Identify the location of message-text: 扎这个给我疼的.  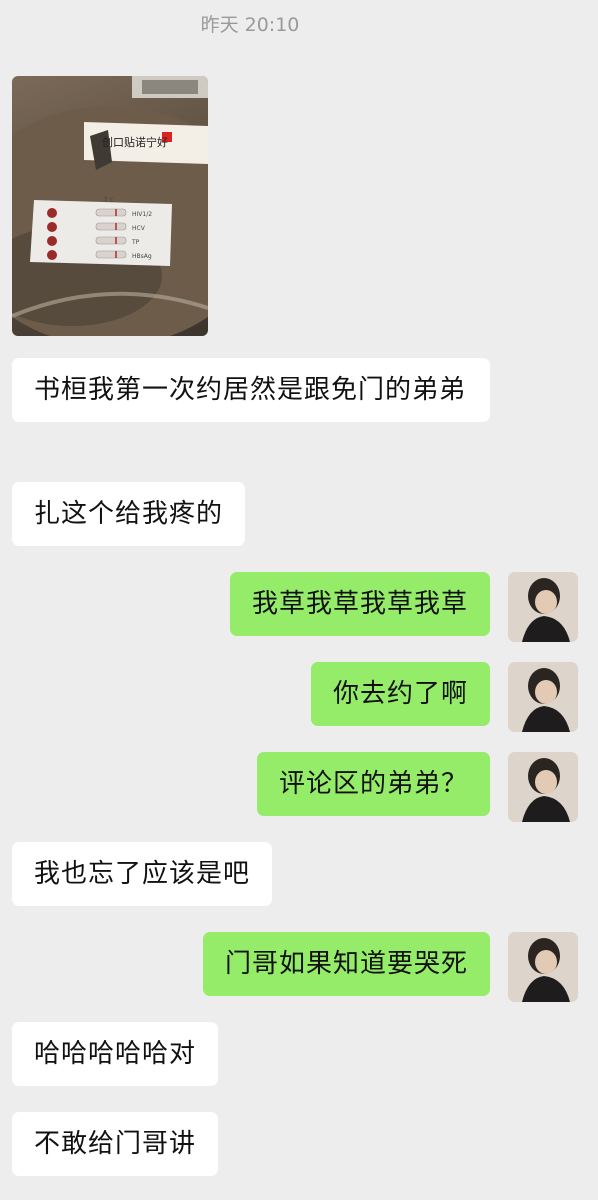
(129, 514).